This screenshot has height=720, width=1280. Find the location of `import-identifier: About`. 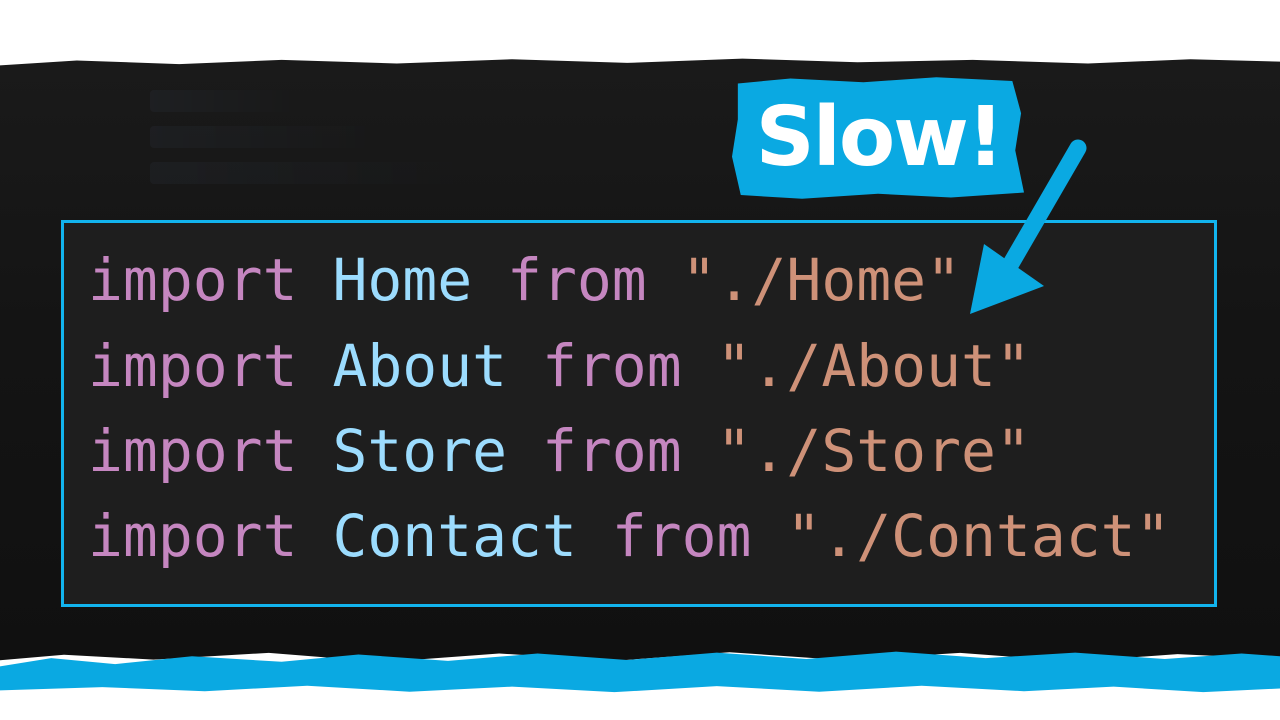

import-identifier: About is located at coordinates (420, 366).